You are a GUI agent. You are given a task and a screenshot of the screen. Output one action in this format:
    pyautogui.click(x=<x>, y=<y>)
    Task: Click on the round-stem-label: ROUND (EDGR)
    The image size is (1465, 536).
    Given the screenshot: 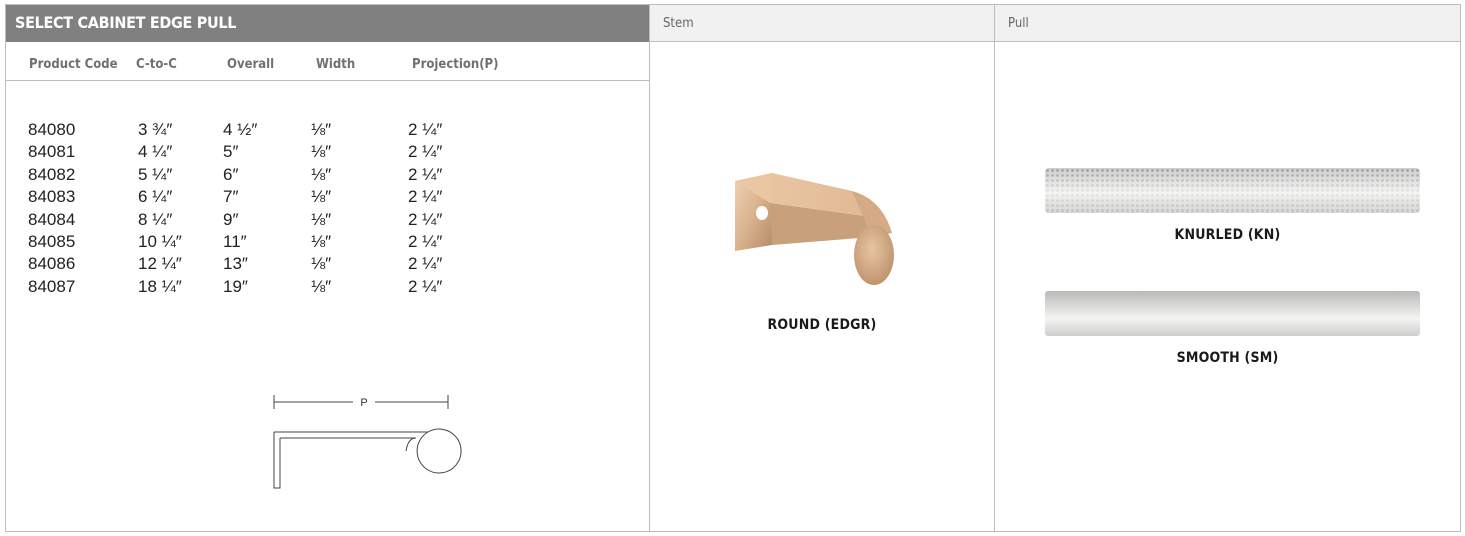 What is the action you would take?
    pyautogui.click(x=822, y=325)
    